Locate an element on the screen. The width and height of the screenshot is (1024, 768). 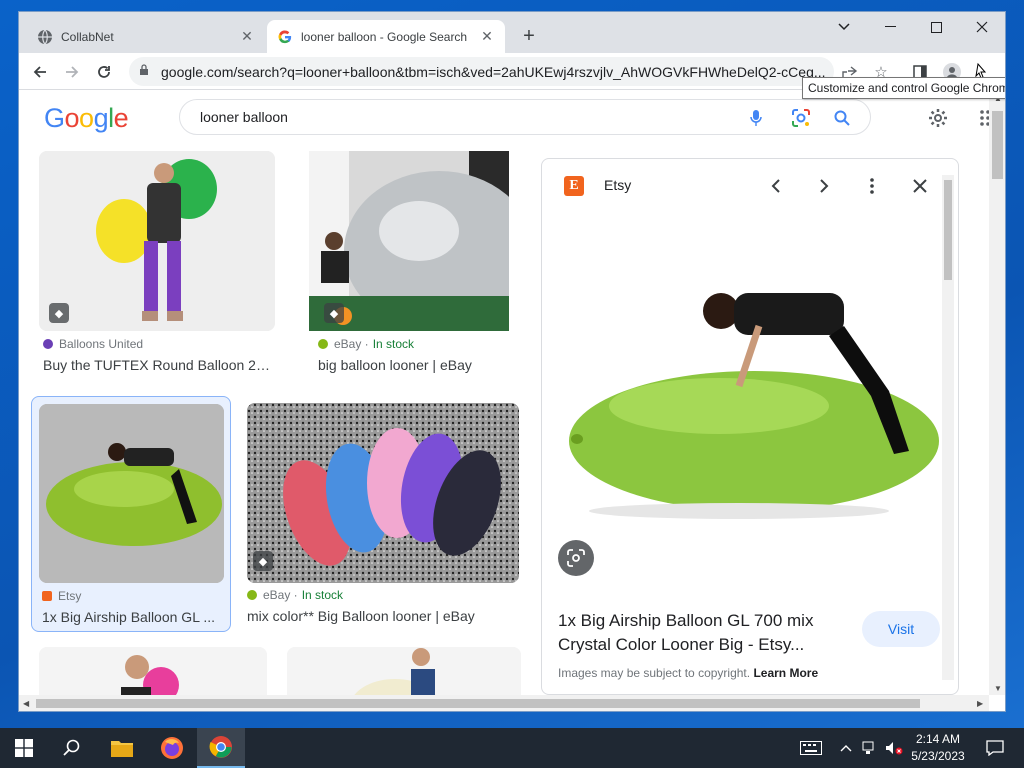
vertical-scrollbar-thumb is located at coordinates (997, 145).